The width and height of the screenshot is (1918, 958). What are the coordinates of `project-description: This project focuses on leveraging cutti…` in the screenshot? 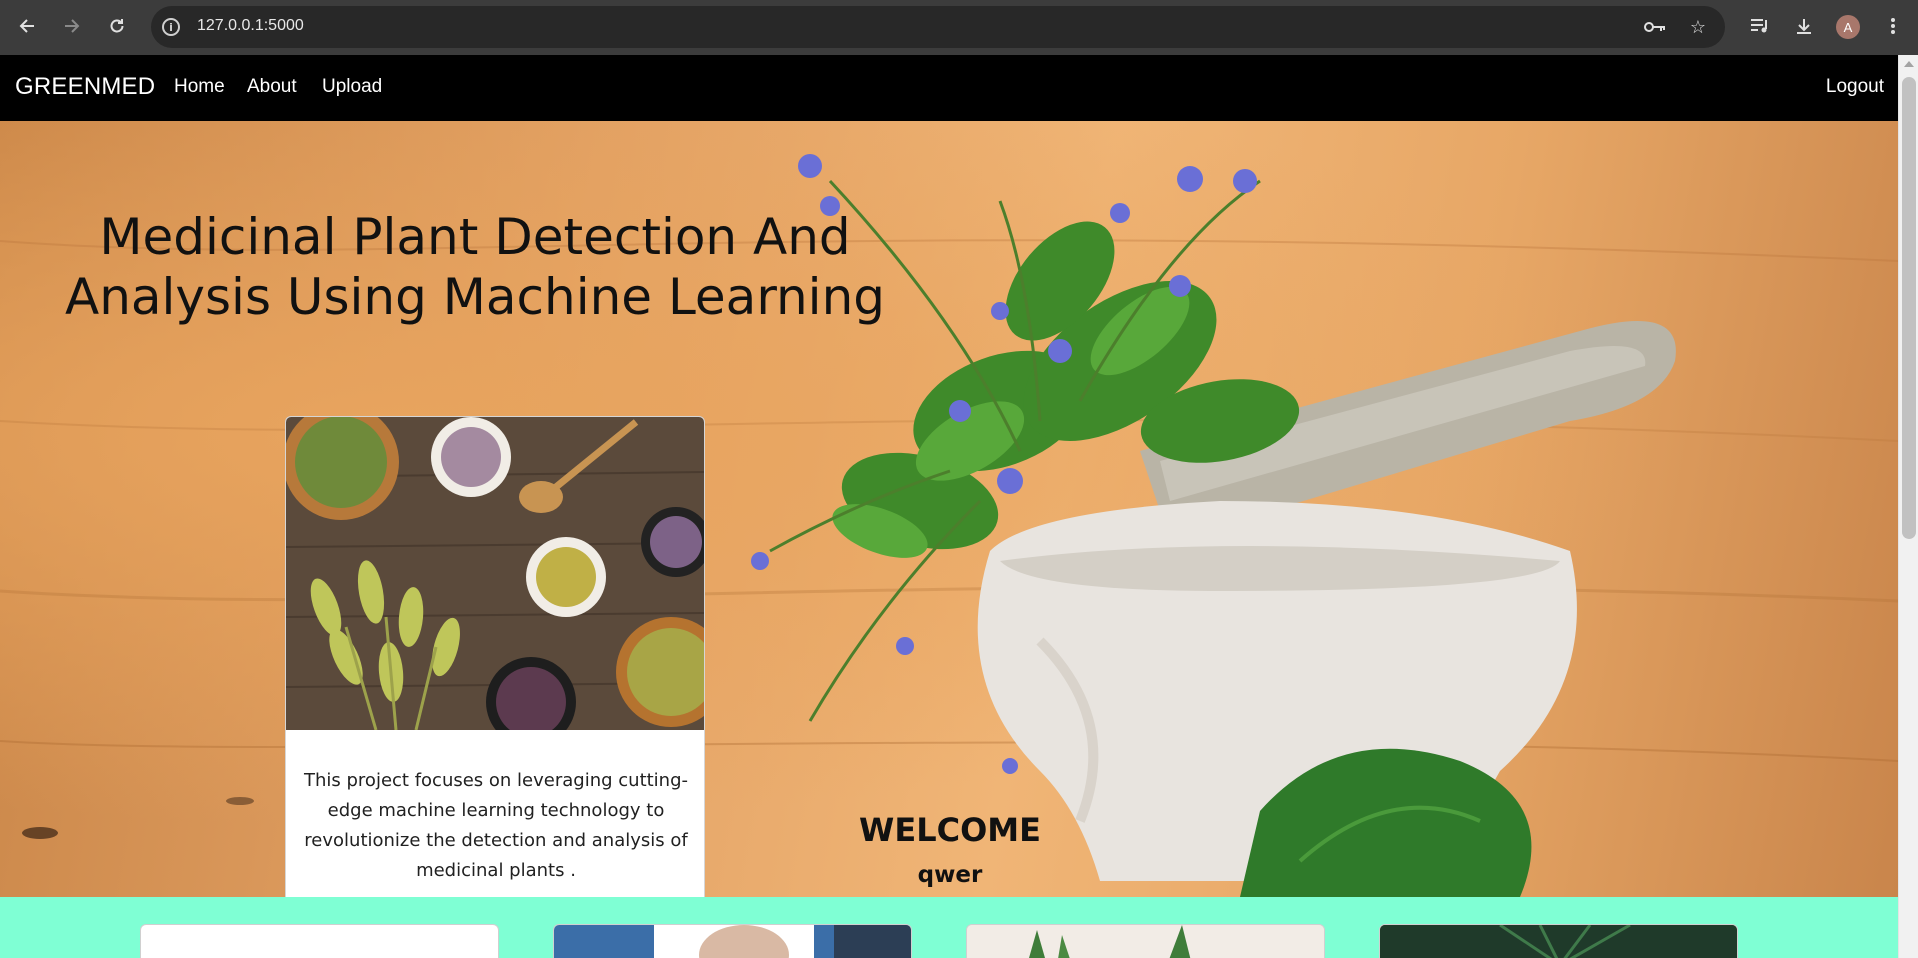 It's located at (496, 825).